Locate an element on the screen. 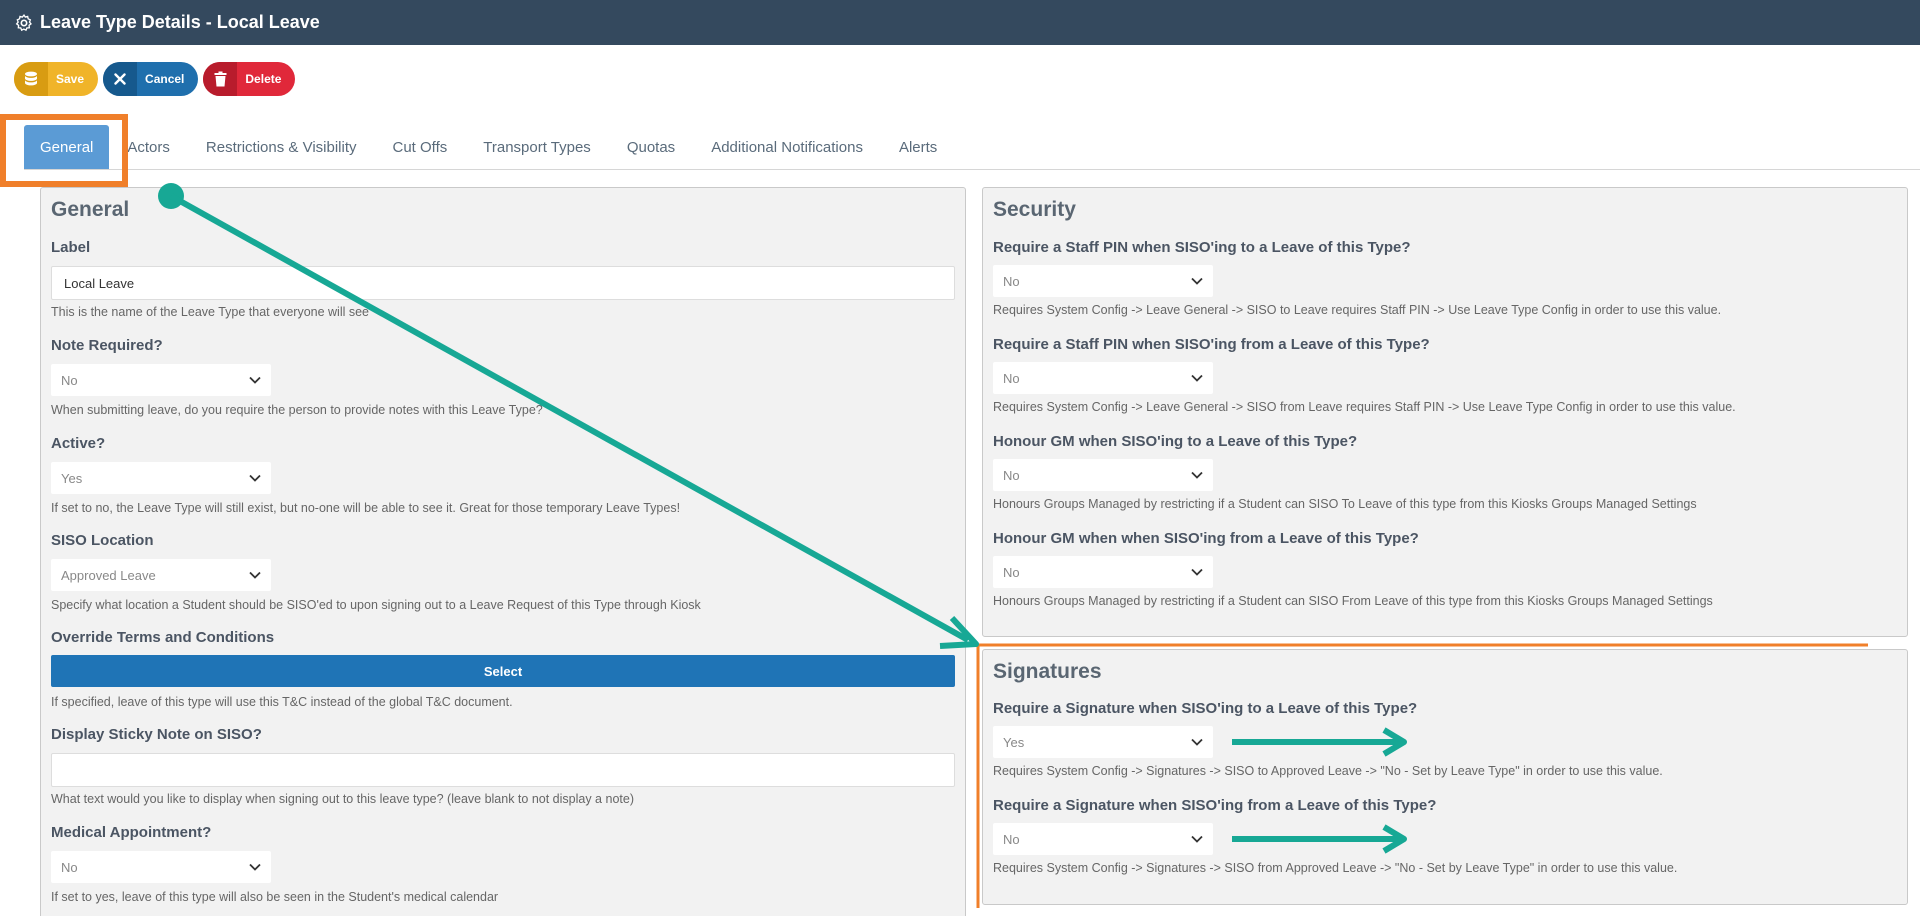 The image size is (1920, 916). signatures-highlight-bracket is located at coordinates (1422, 775).